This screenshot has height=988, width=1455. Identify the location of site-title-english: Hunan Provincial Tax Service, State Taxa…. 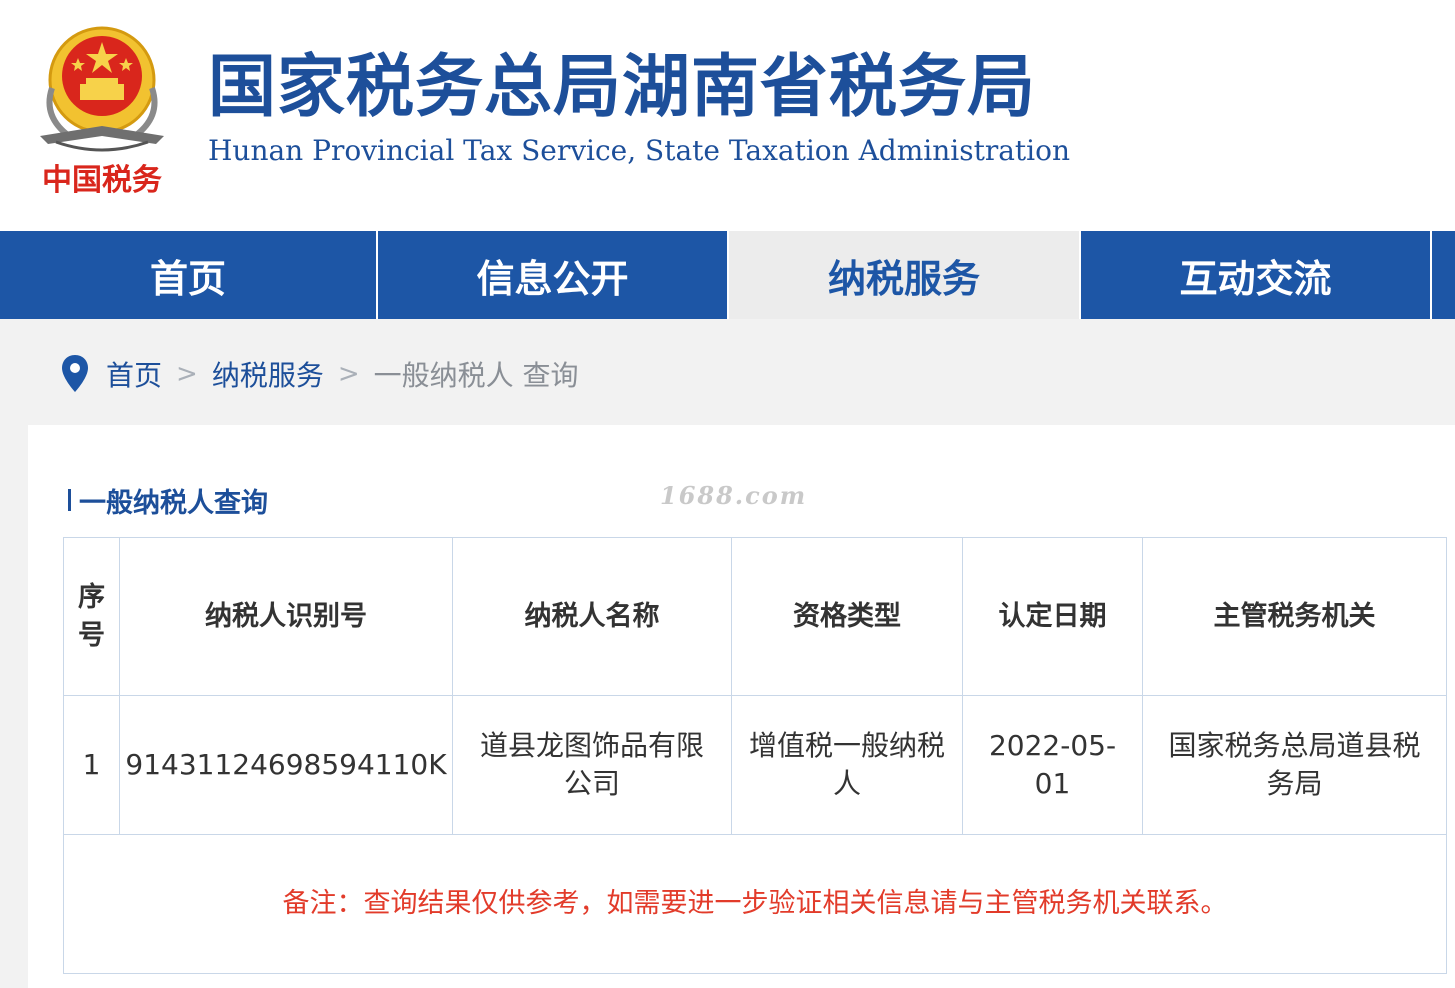
(639, 150).